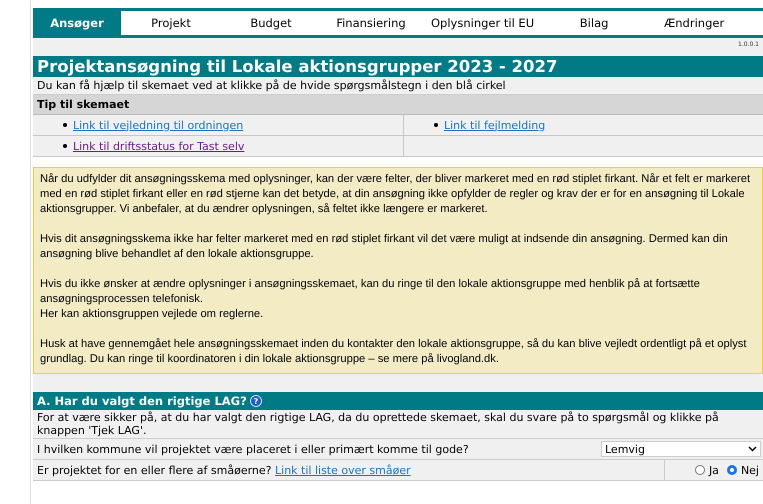  What do you see at coordinates (681, 449) in the screenshot?
I see `municipality-select: Lemvig` at bounding box center [681, 449].